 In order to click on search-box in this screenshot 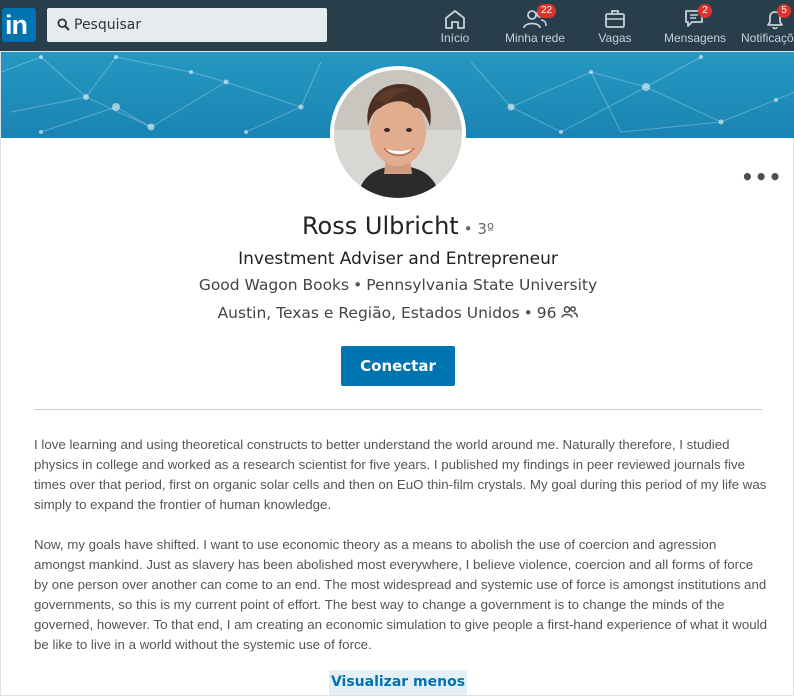, I will do `click(187, 25)`.